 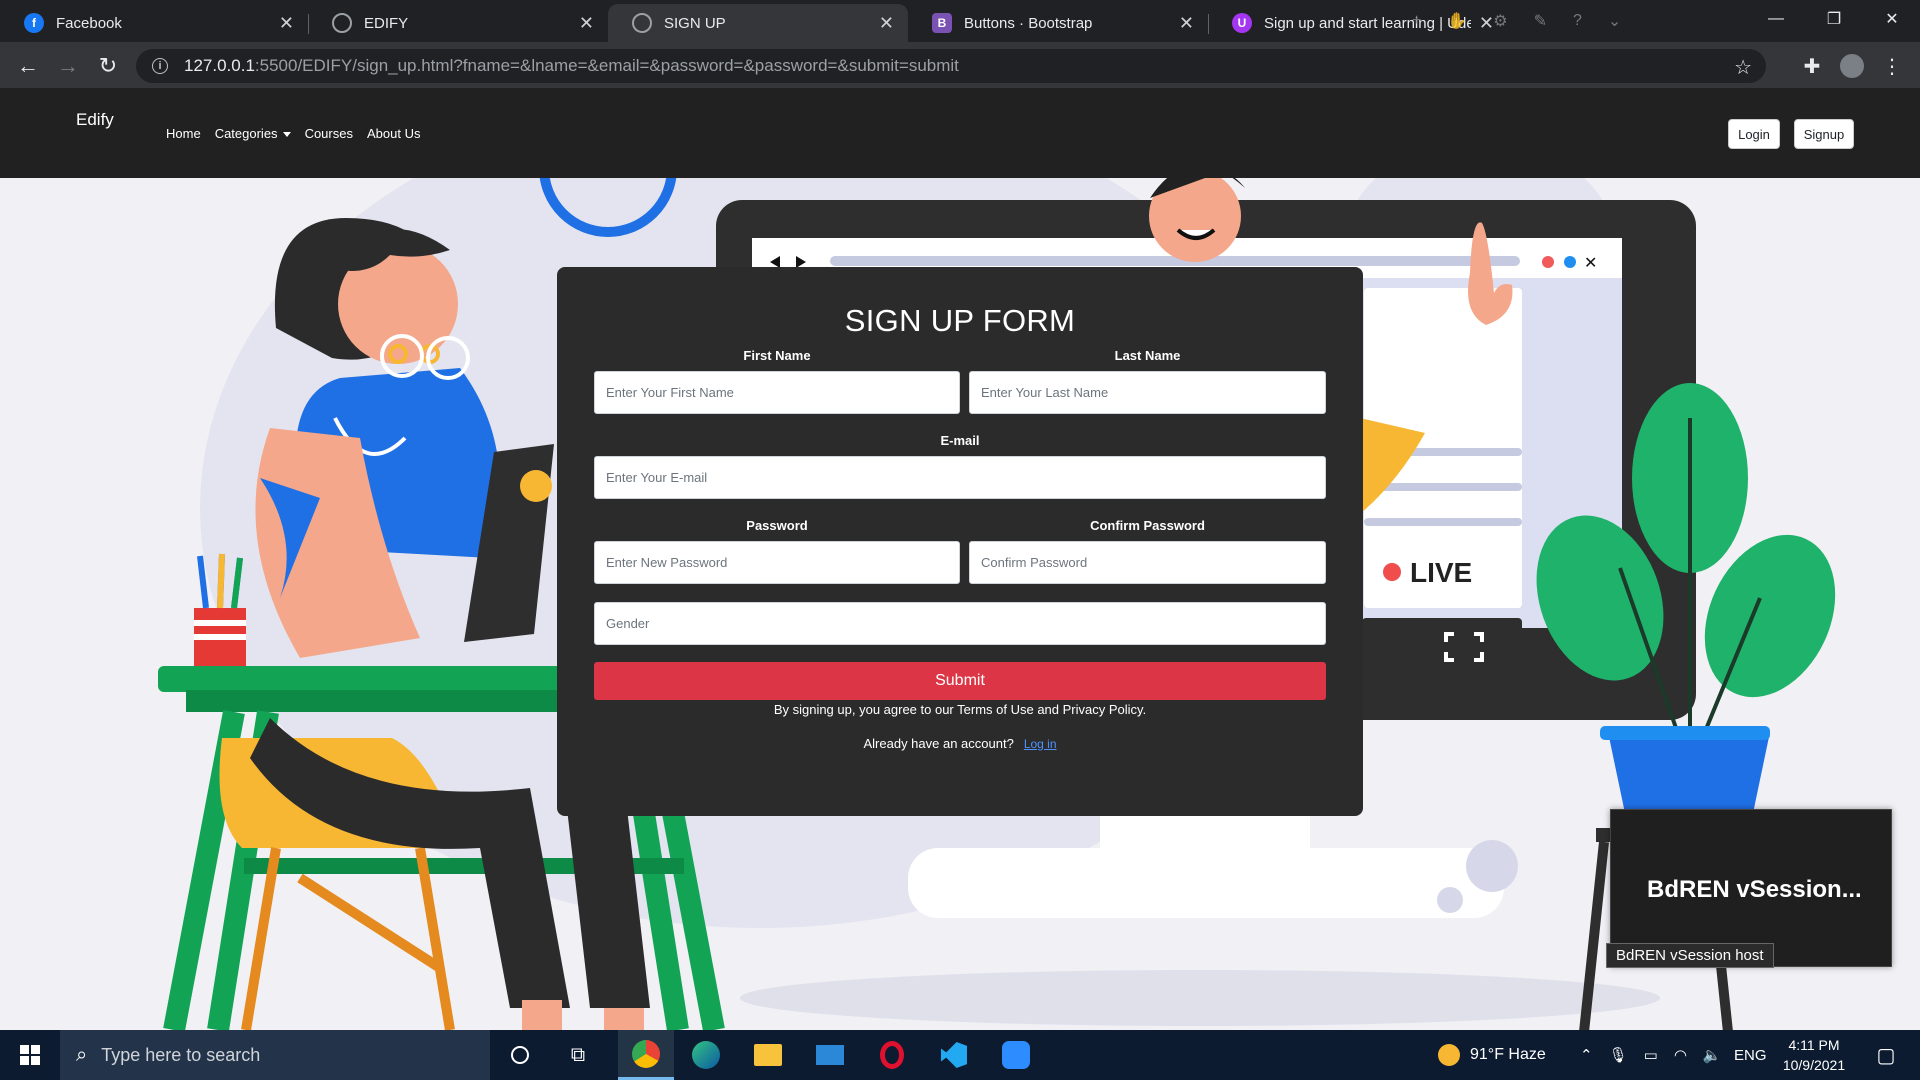 I want to click on first-name-input: Enter Your First Name, so click(x=777, y=392).